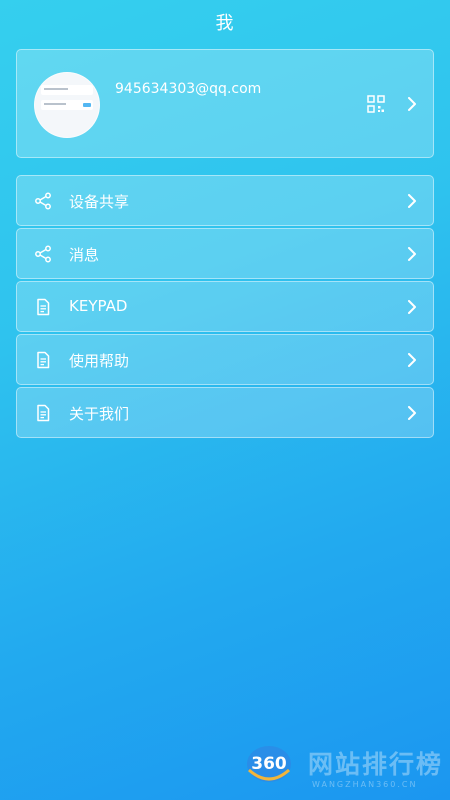 The width and height of the screenshot is (450, 800). Describe the element at coordinates (99, 361) in the screenshot. I see `menu-item-label: 使用帮助` at that location.